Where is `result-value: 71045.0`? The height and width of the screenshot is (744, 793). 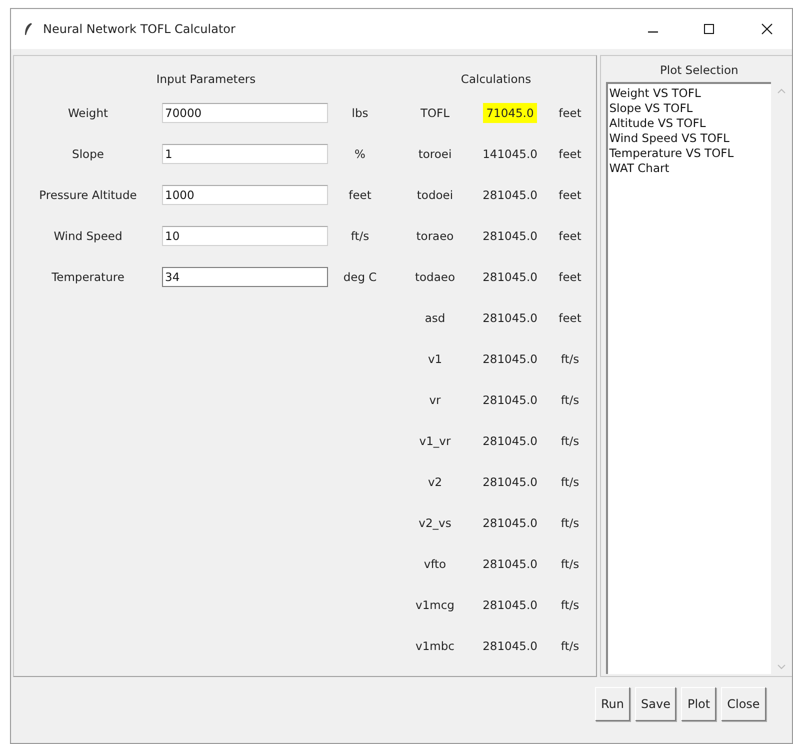 result-value: 71045.0 is located at coordinates (510, 112).